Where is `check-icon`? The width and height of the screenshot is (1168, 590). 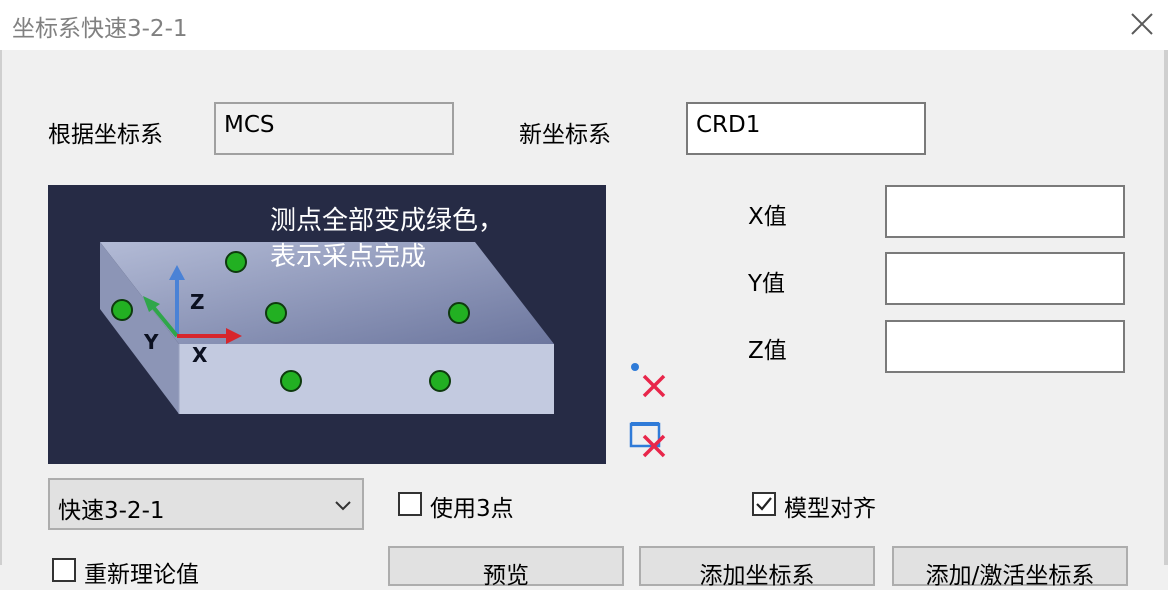
check-icon is located at coordinates (764, 504).